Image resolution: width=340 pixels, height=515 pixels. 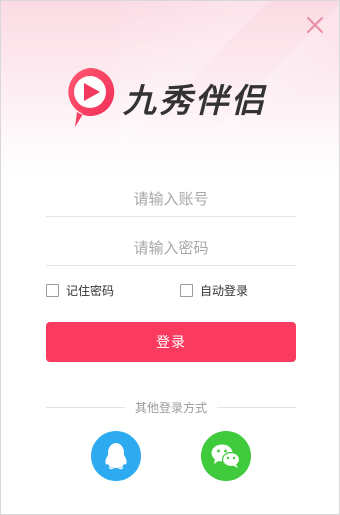 I want to click on wechat-login-button, so click(x=226, y=456).